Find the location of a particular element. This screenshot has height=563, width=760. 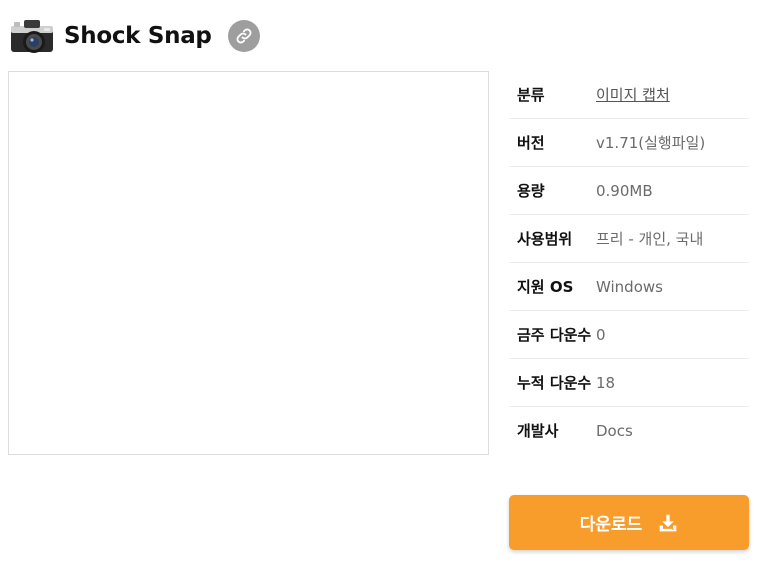

info-label: 사용범위 is located at coordinates (545, 239).